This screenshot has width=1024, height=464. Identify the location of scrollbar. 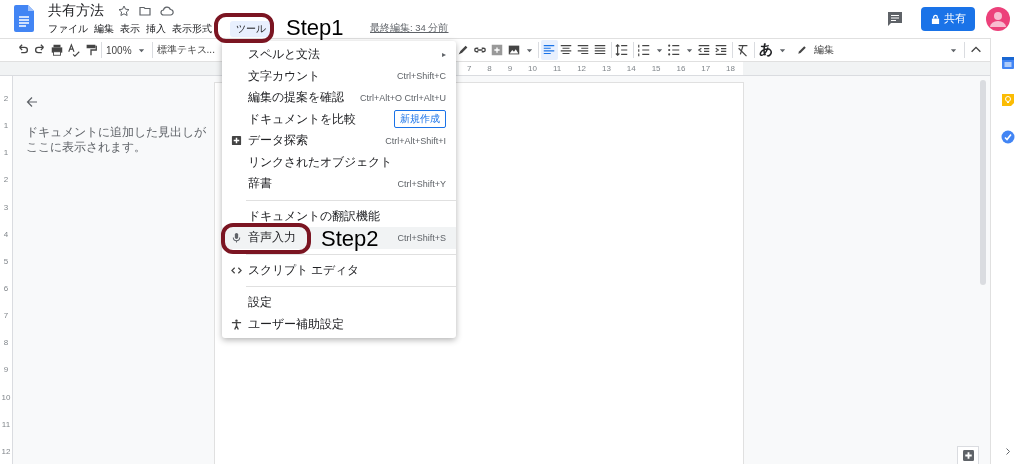
(983, 182).